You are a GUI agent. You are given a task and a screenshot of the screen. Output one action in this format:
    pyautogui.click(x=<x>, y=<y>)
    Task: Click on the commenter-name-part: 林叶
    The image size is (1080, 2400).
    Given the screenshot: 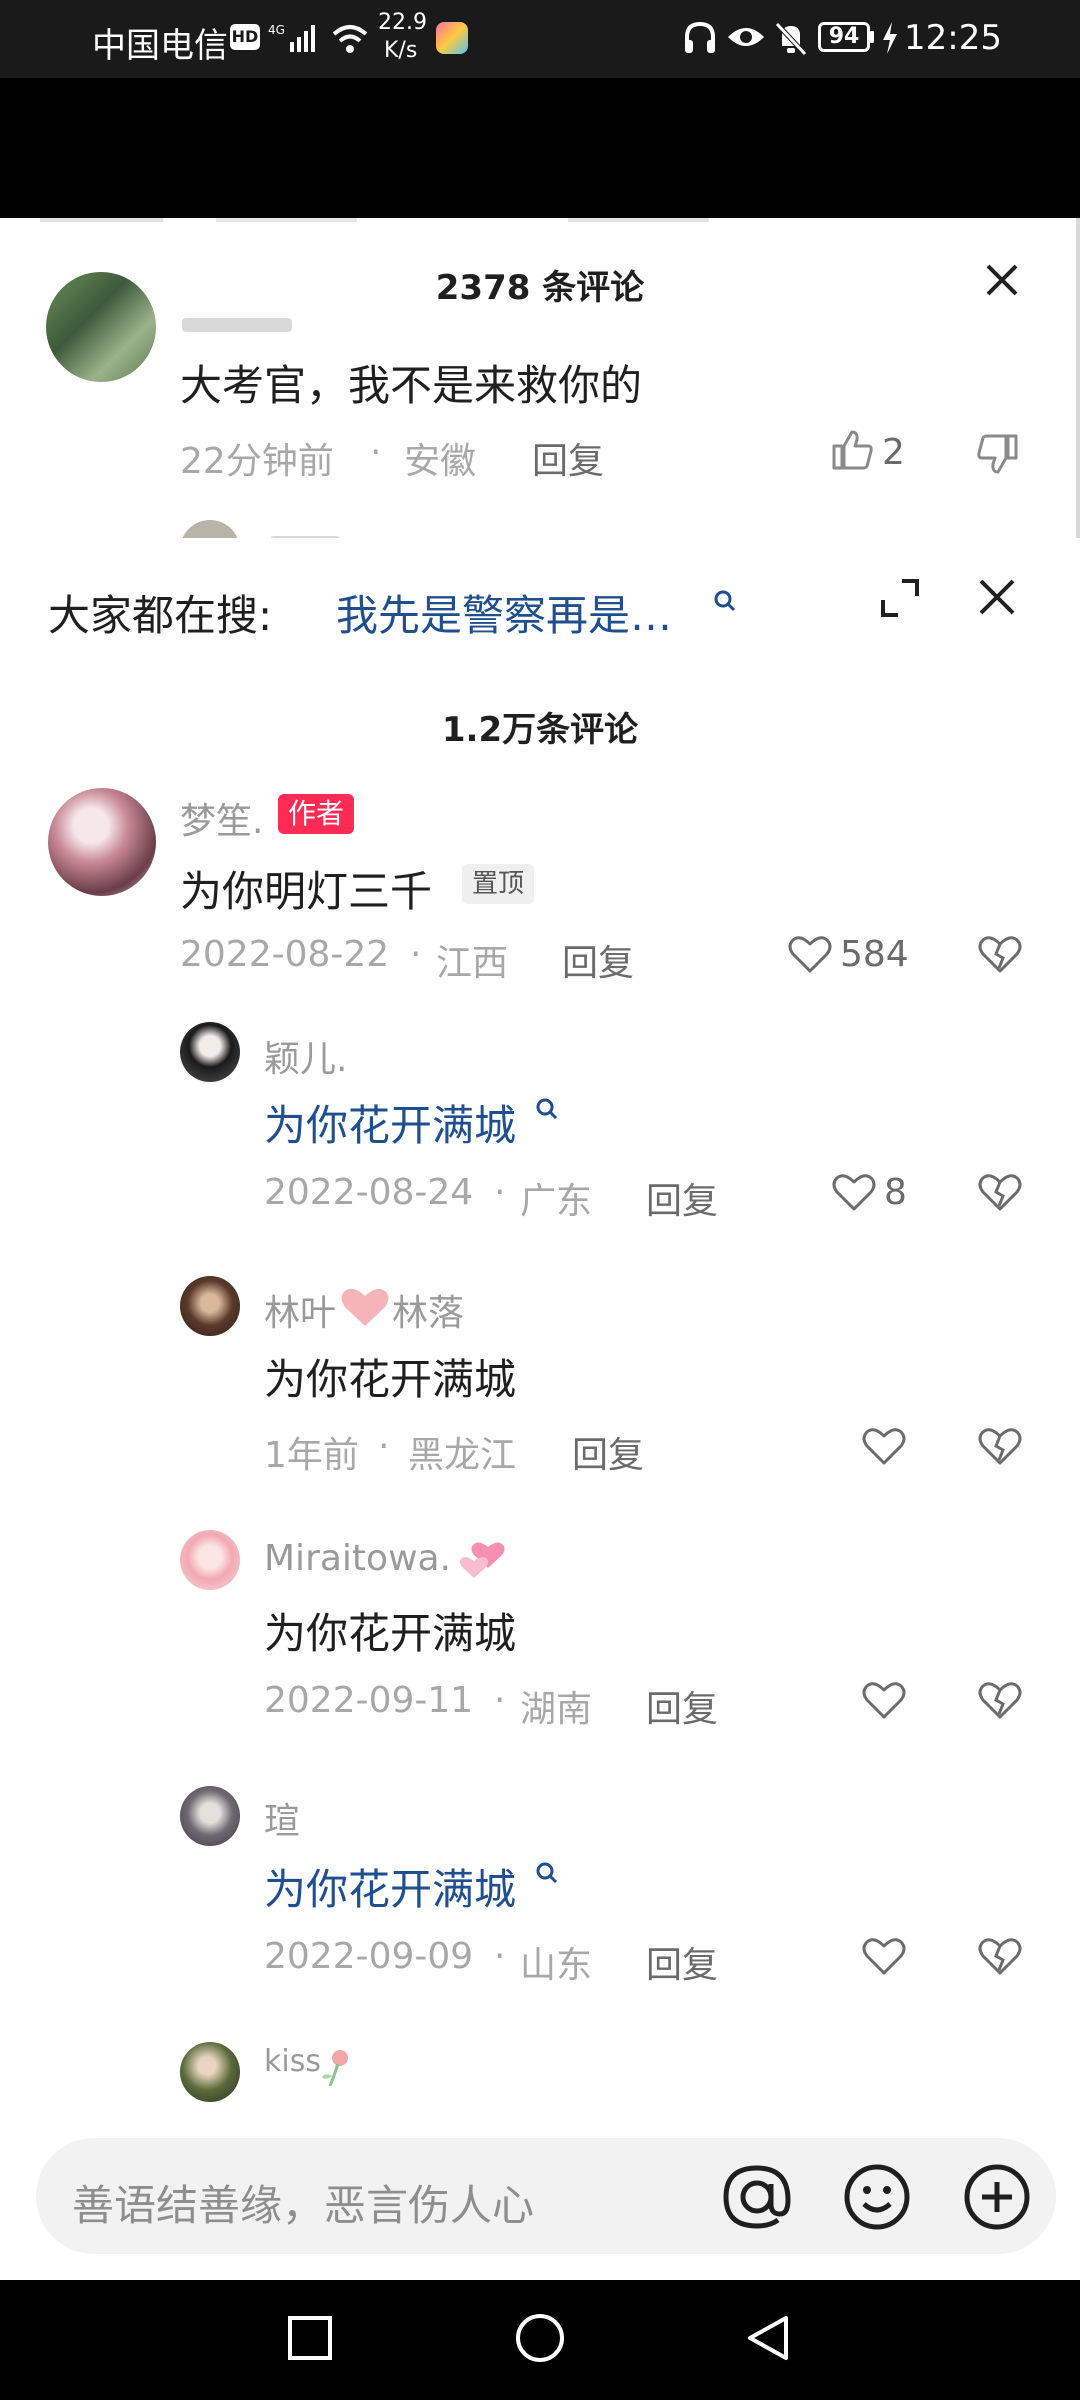 What is the action you would take?
    pyautogui.click(x=300, y=1310)
    